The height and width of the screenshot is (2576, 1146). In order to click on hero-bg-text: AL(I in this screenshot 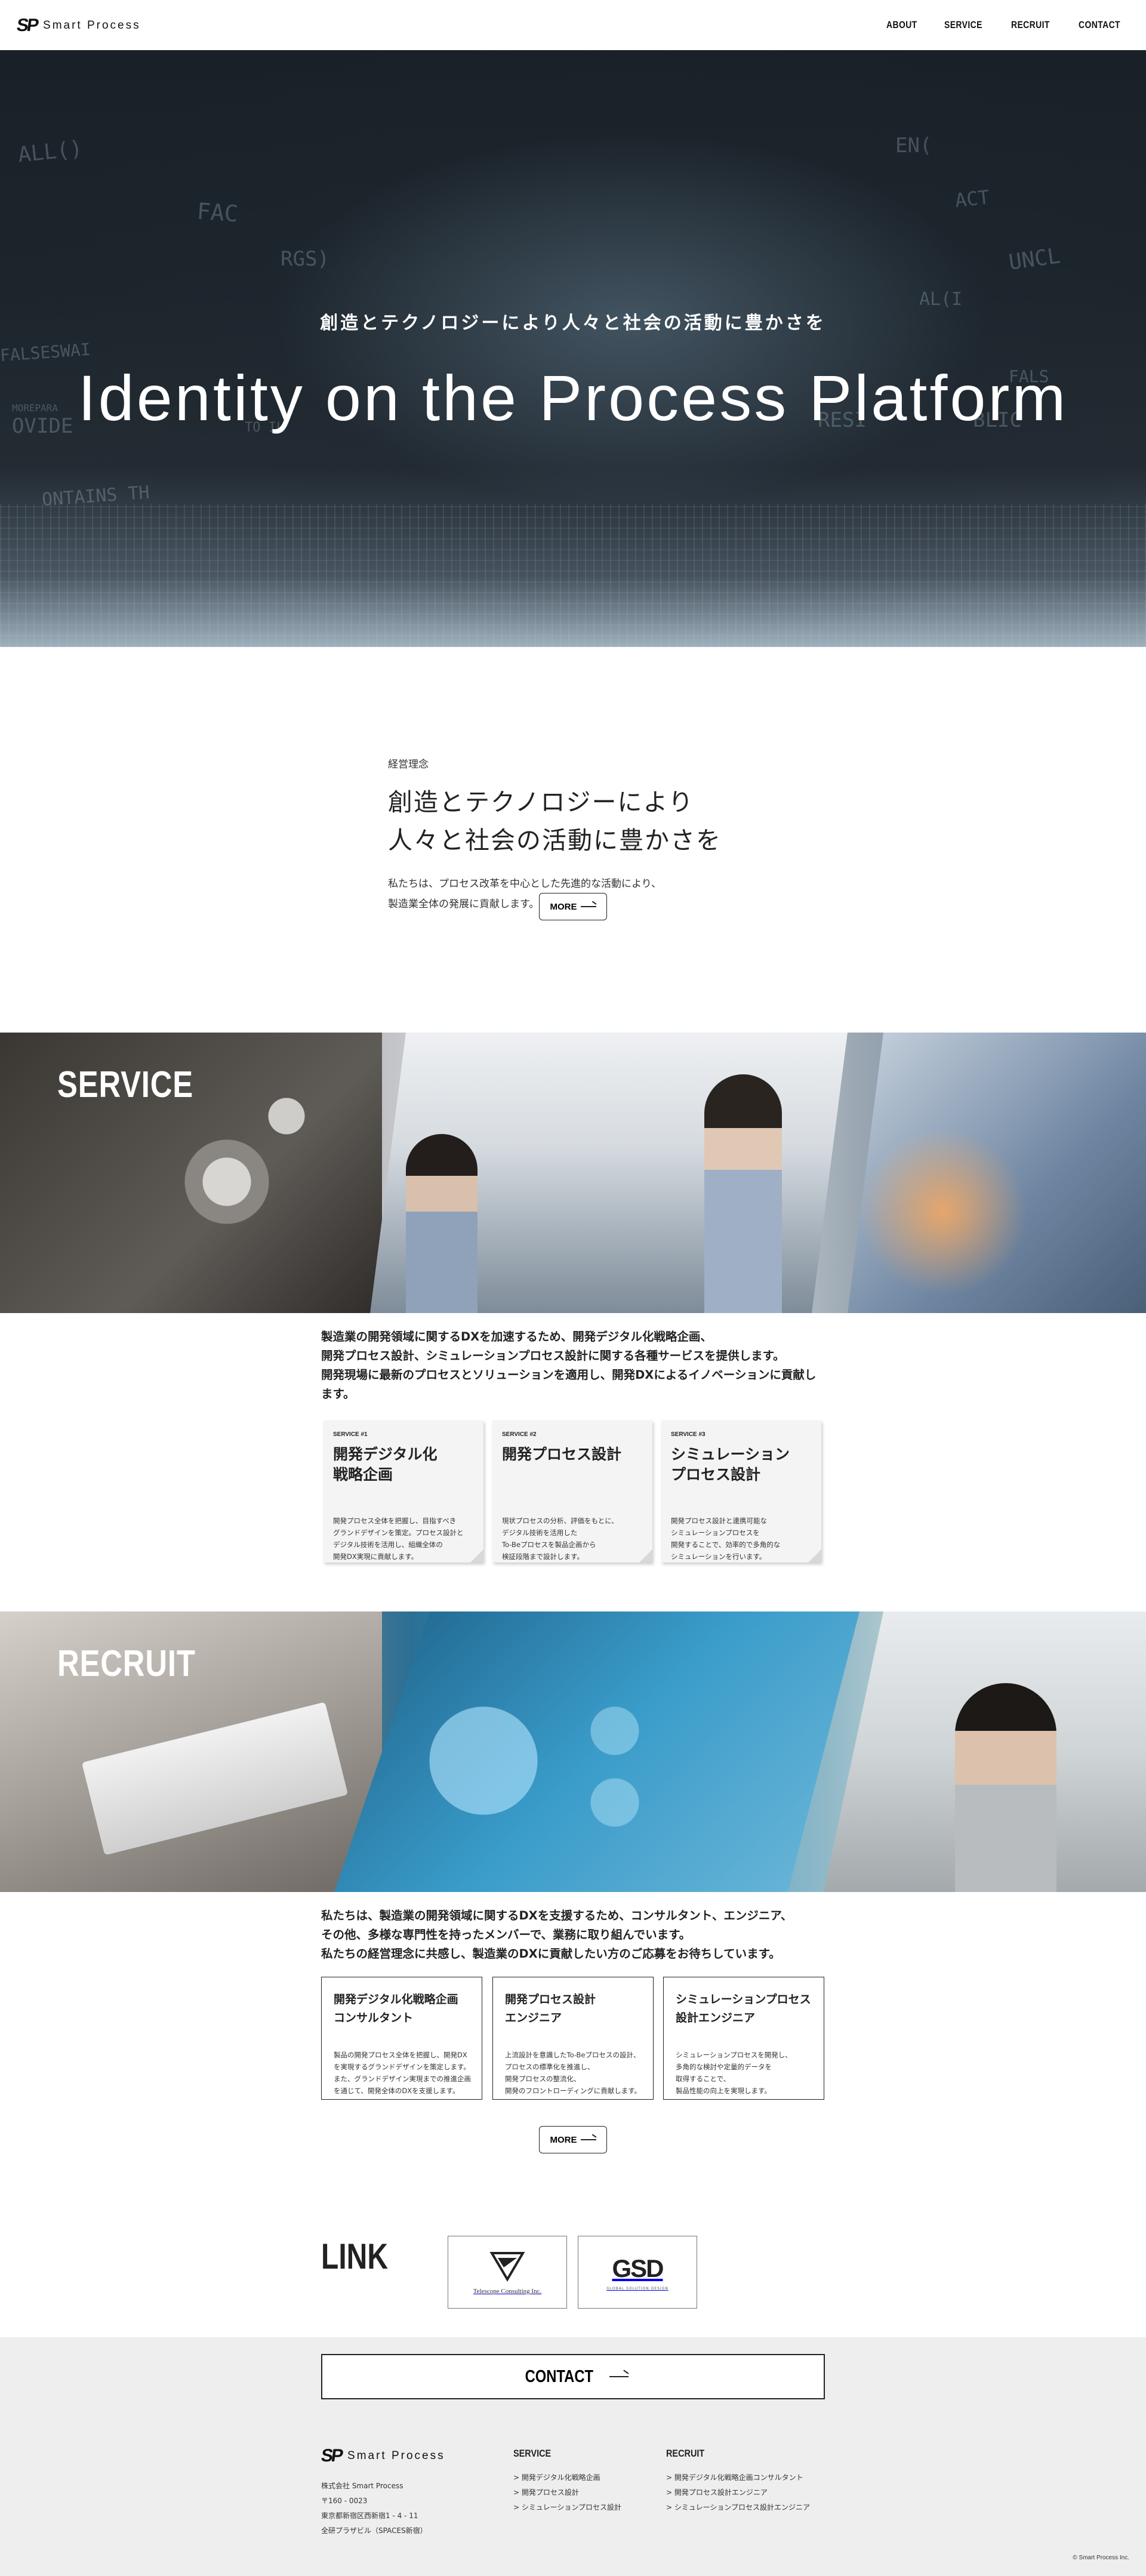, I will do `click(941, 299)`.